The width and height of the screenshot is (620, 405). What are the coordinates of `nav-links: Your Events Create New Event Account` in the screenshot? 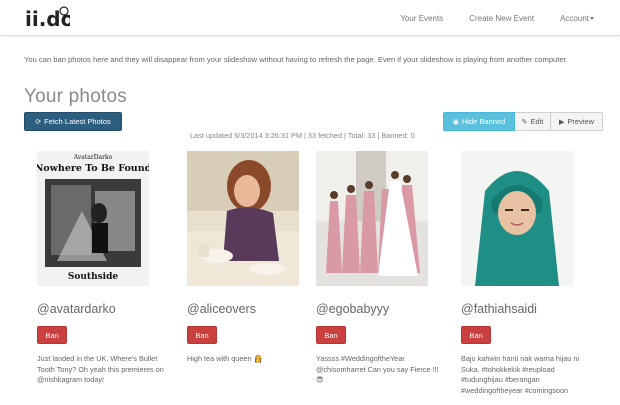 It's located at (484, 18).